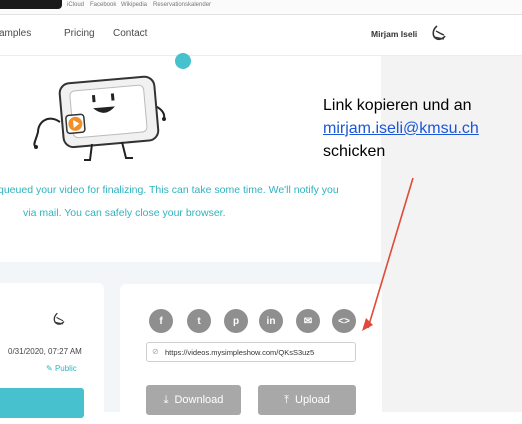 This screenshot has width=522, height=424. I want to click on avatar, so click(439, 33).